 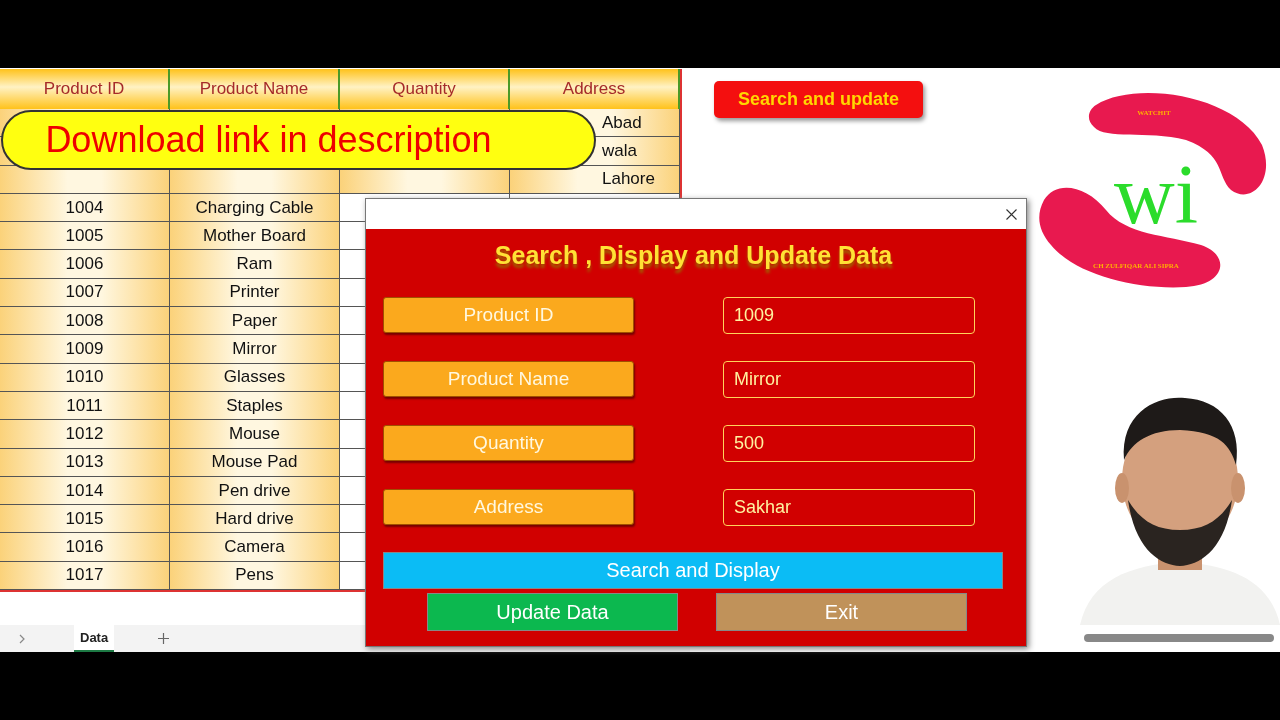 What do you see at coordinates (85, 434) in the screenshot?
I see `table-cell: 1012` at bounding box center [85, 434].